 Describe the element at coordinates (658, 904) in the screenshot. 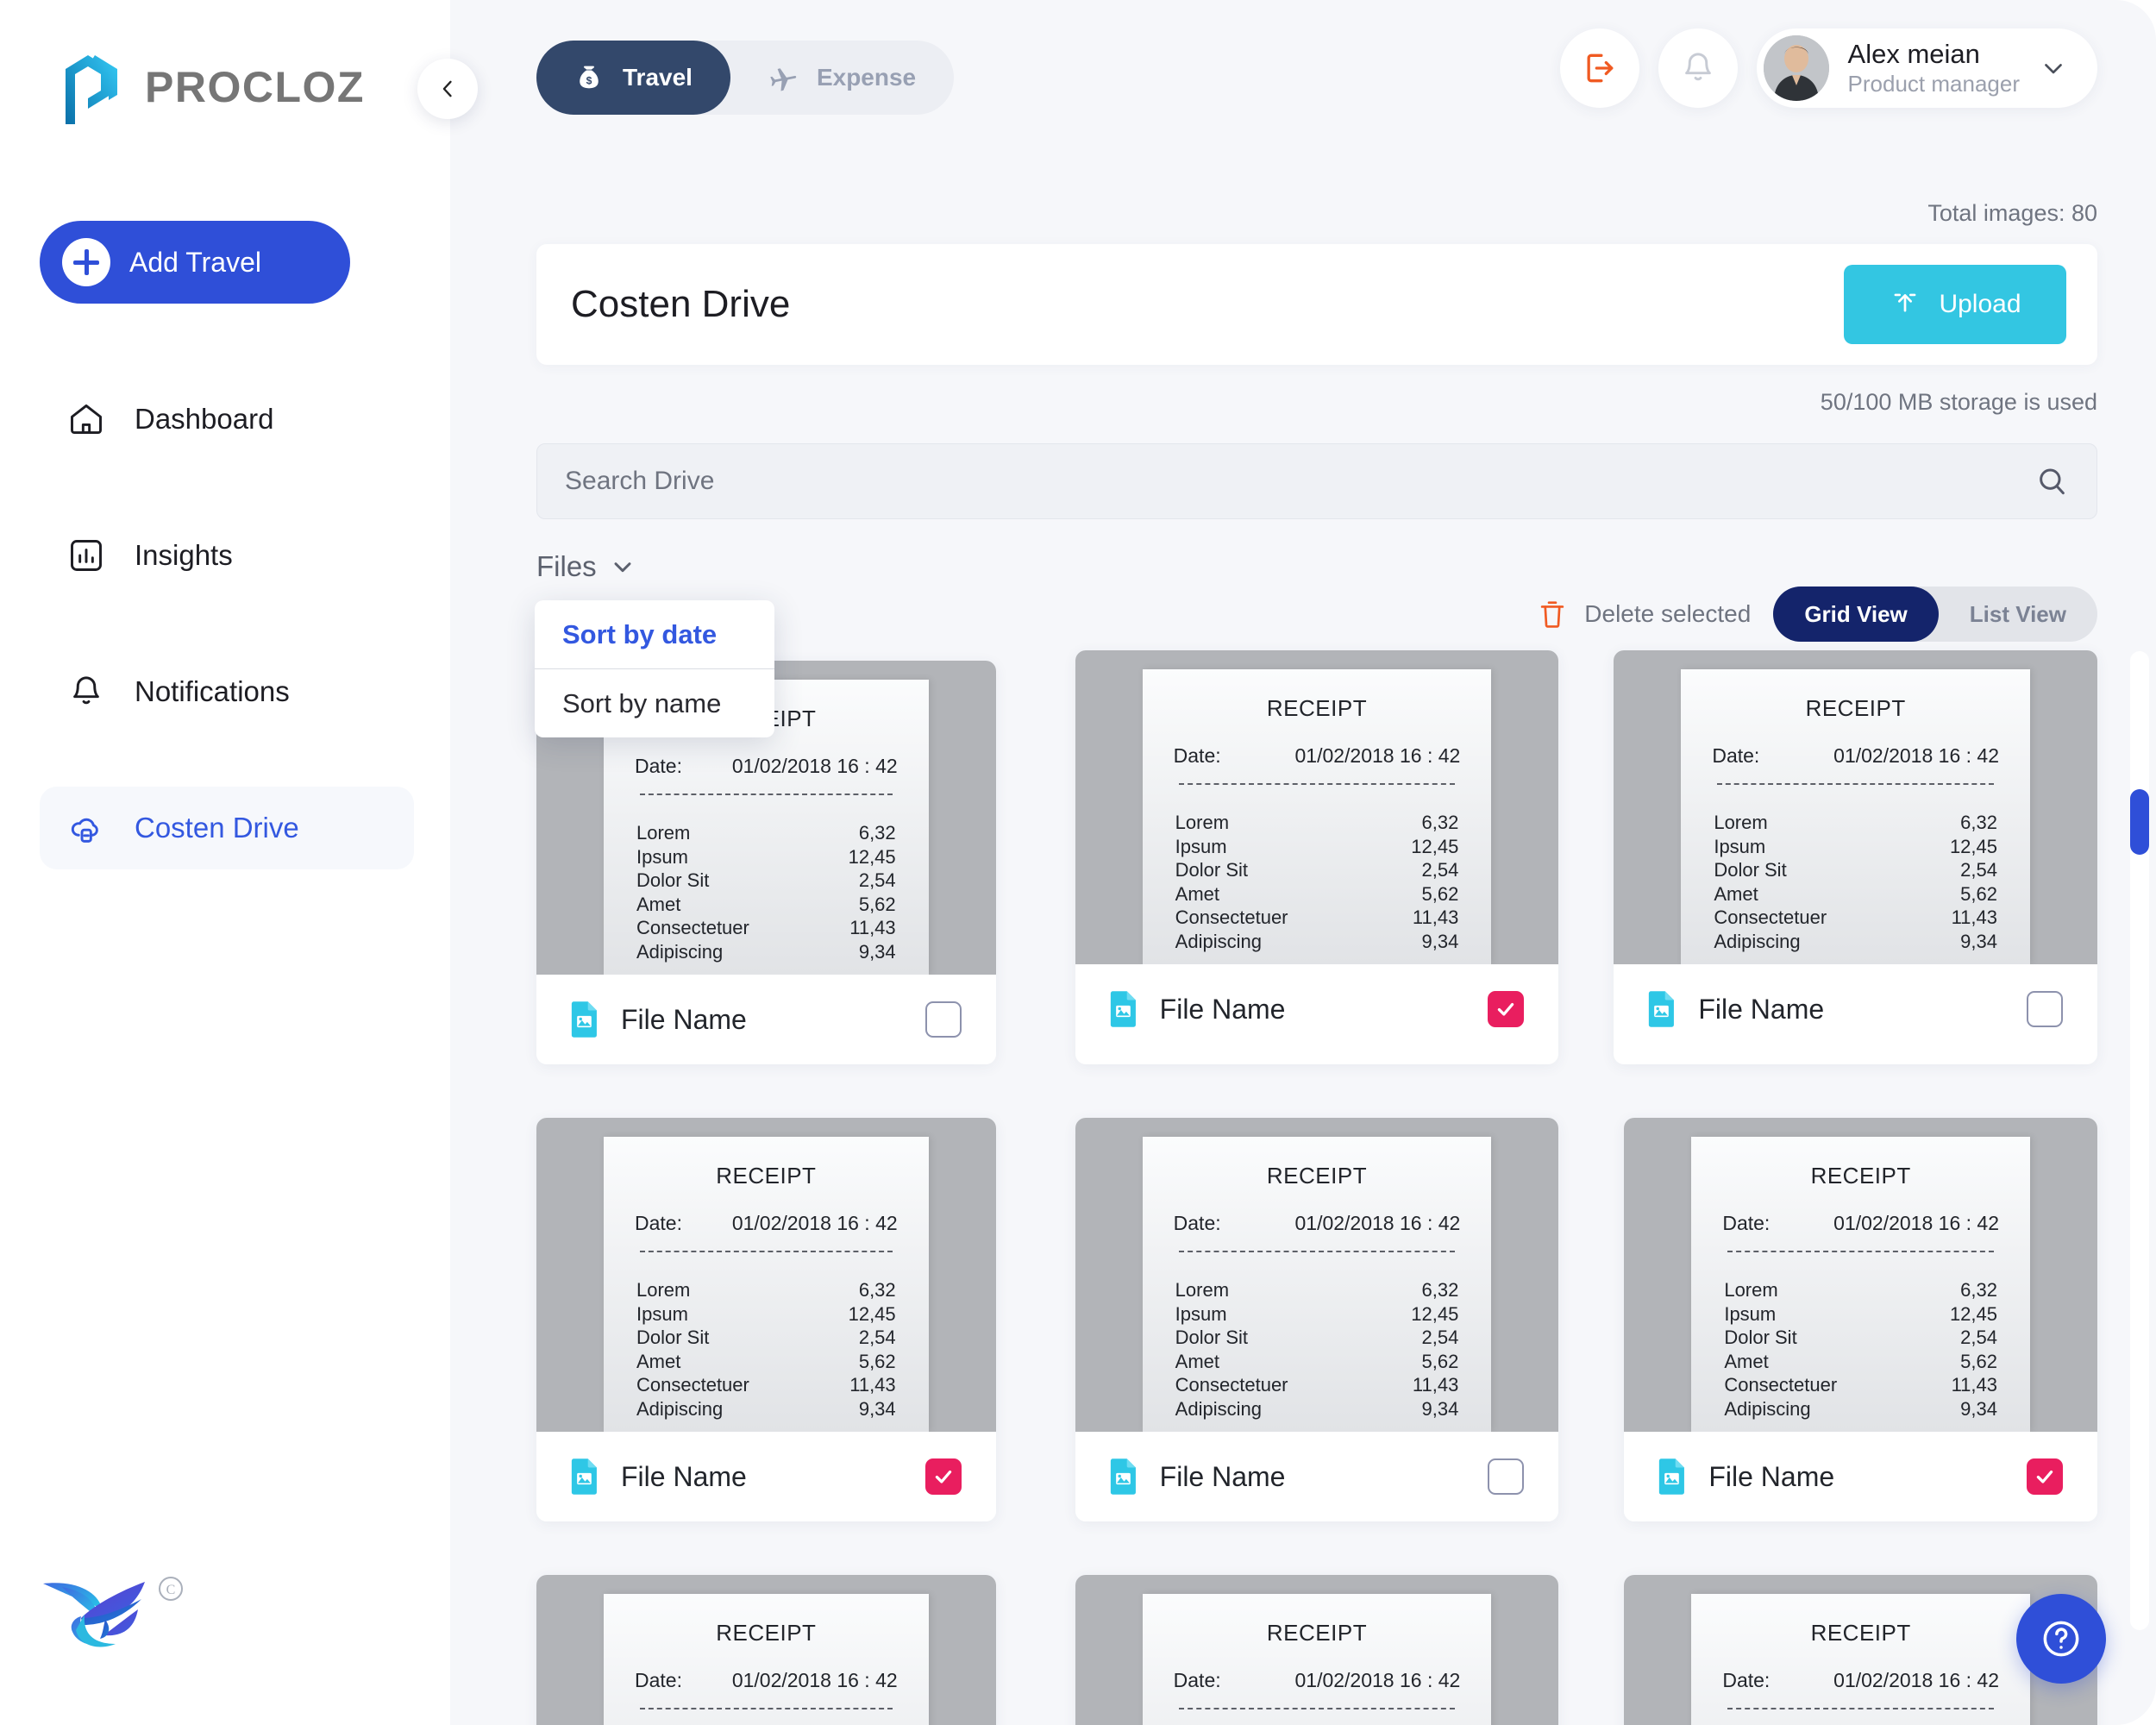

I see `receipt-line-name: Amet` at that location.